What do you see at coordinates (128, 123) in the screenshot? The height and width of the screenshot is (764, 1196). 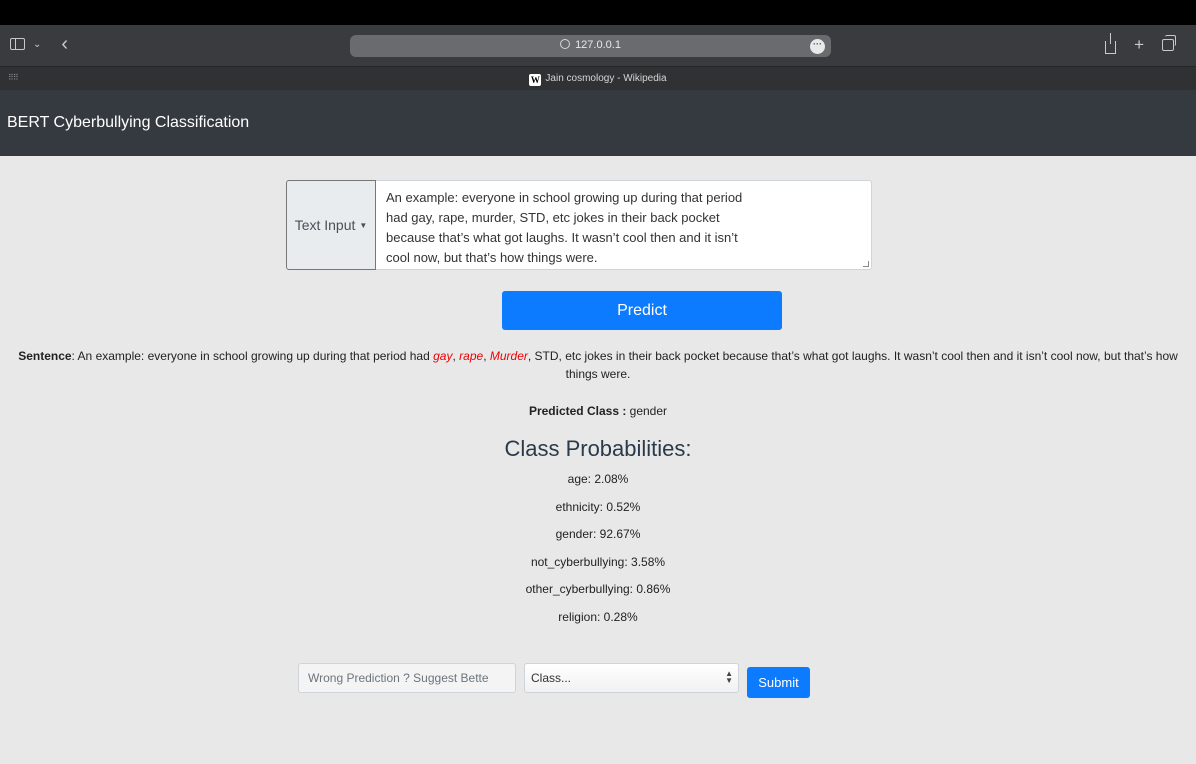 I see `app-brand: BERT Cyberbullying Classification` at bounding box center [128, 123].